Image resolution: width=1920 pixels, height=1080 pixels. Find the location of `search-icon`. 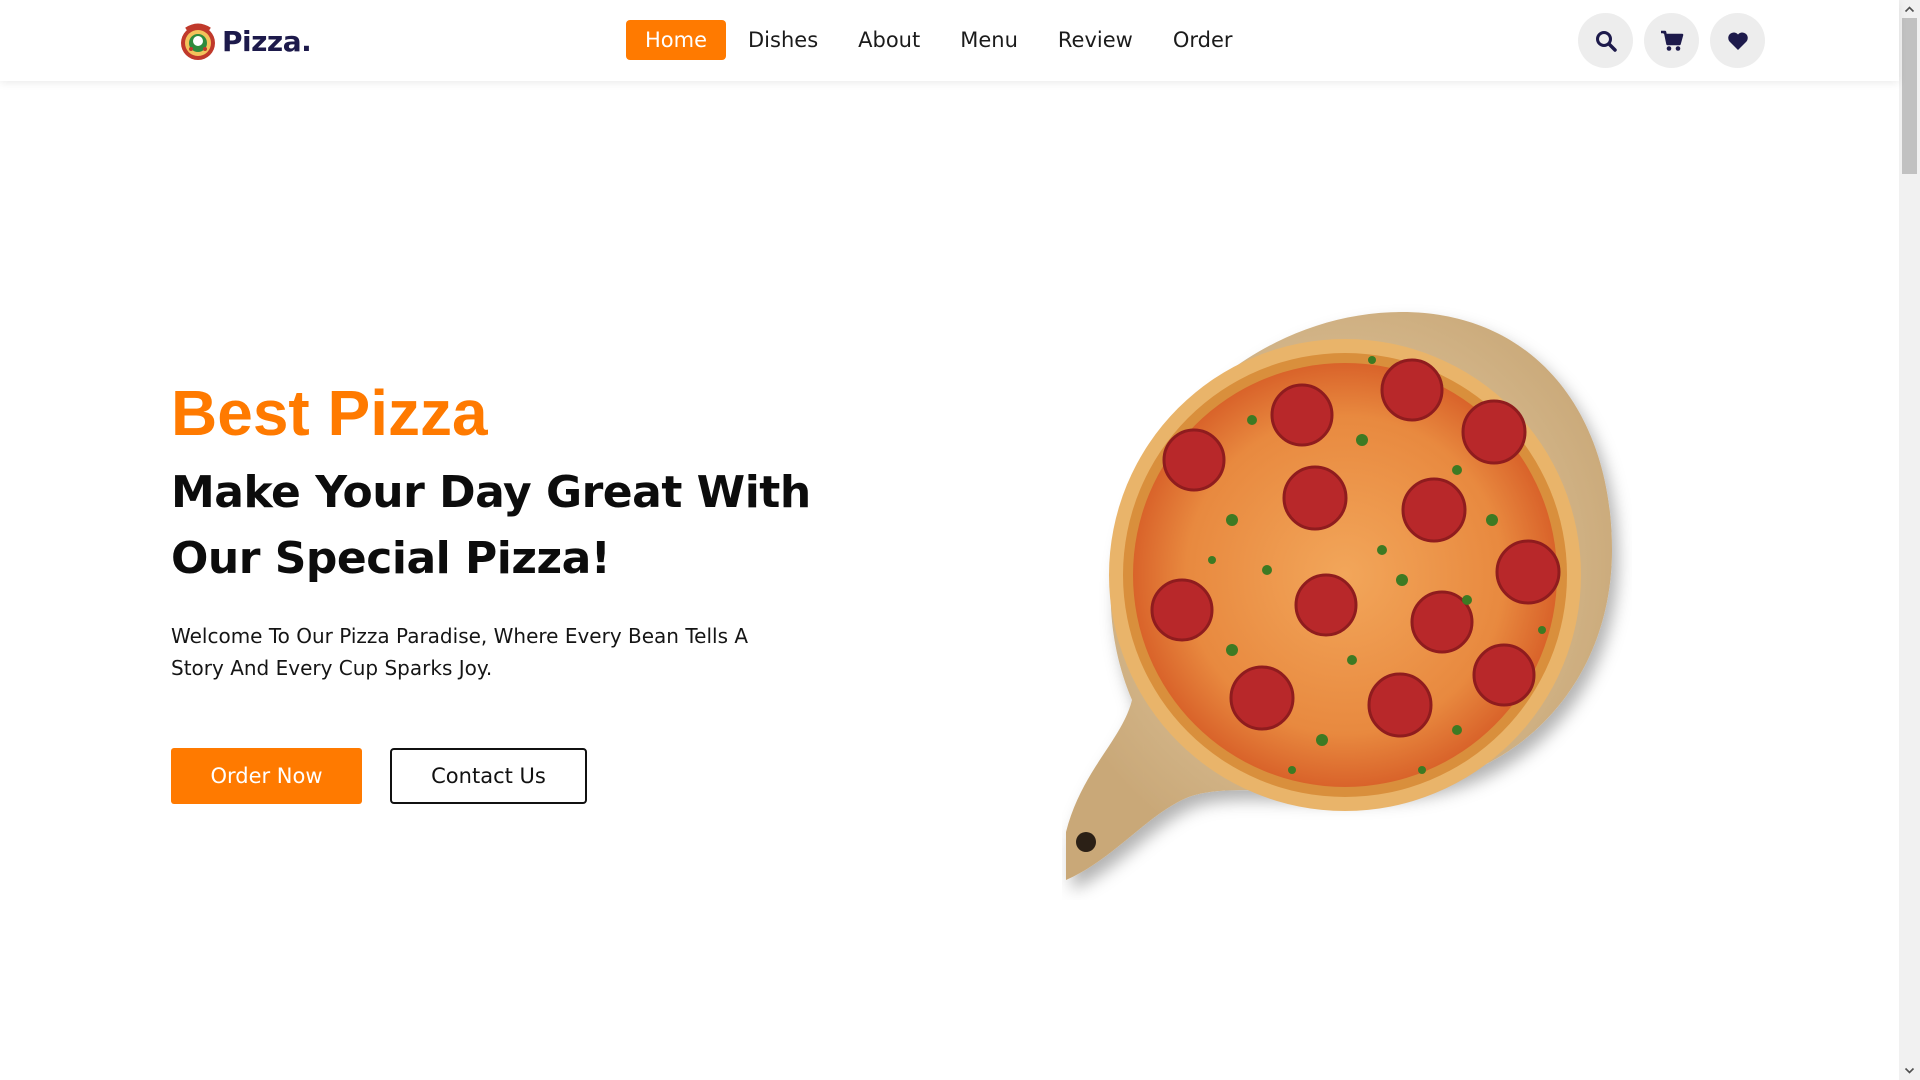

search-icon is located at coordinates (1606, 41).